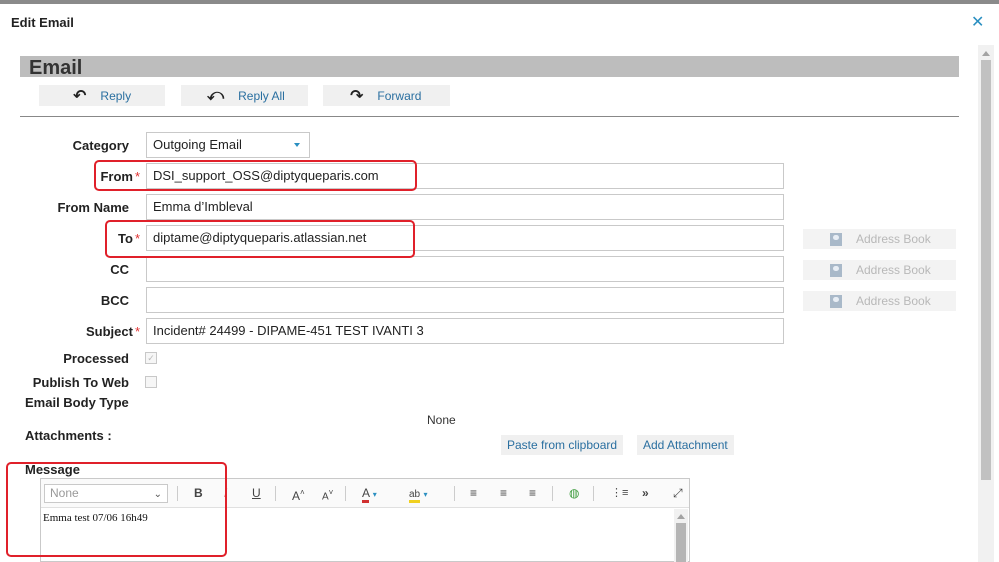  Describe the element at coordinates (52, 469) in the screenshot. I see `message-label: Message` at that location.